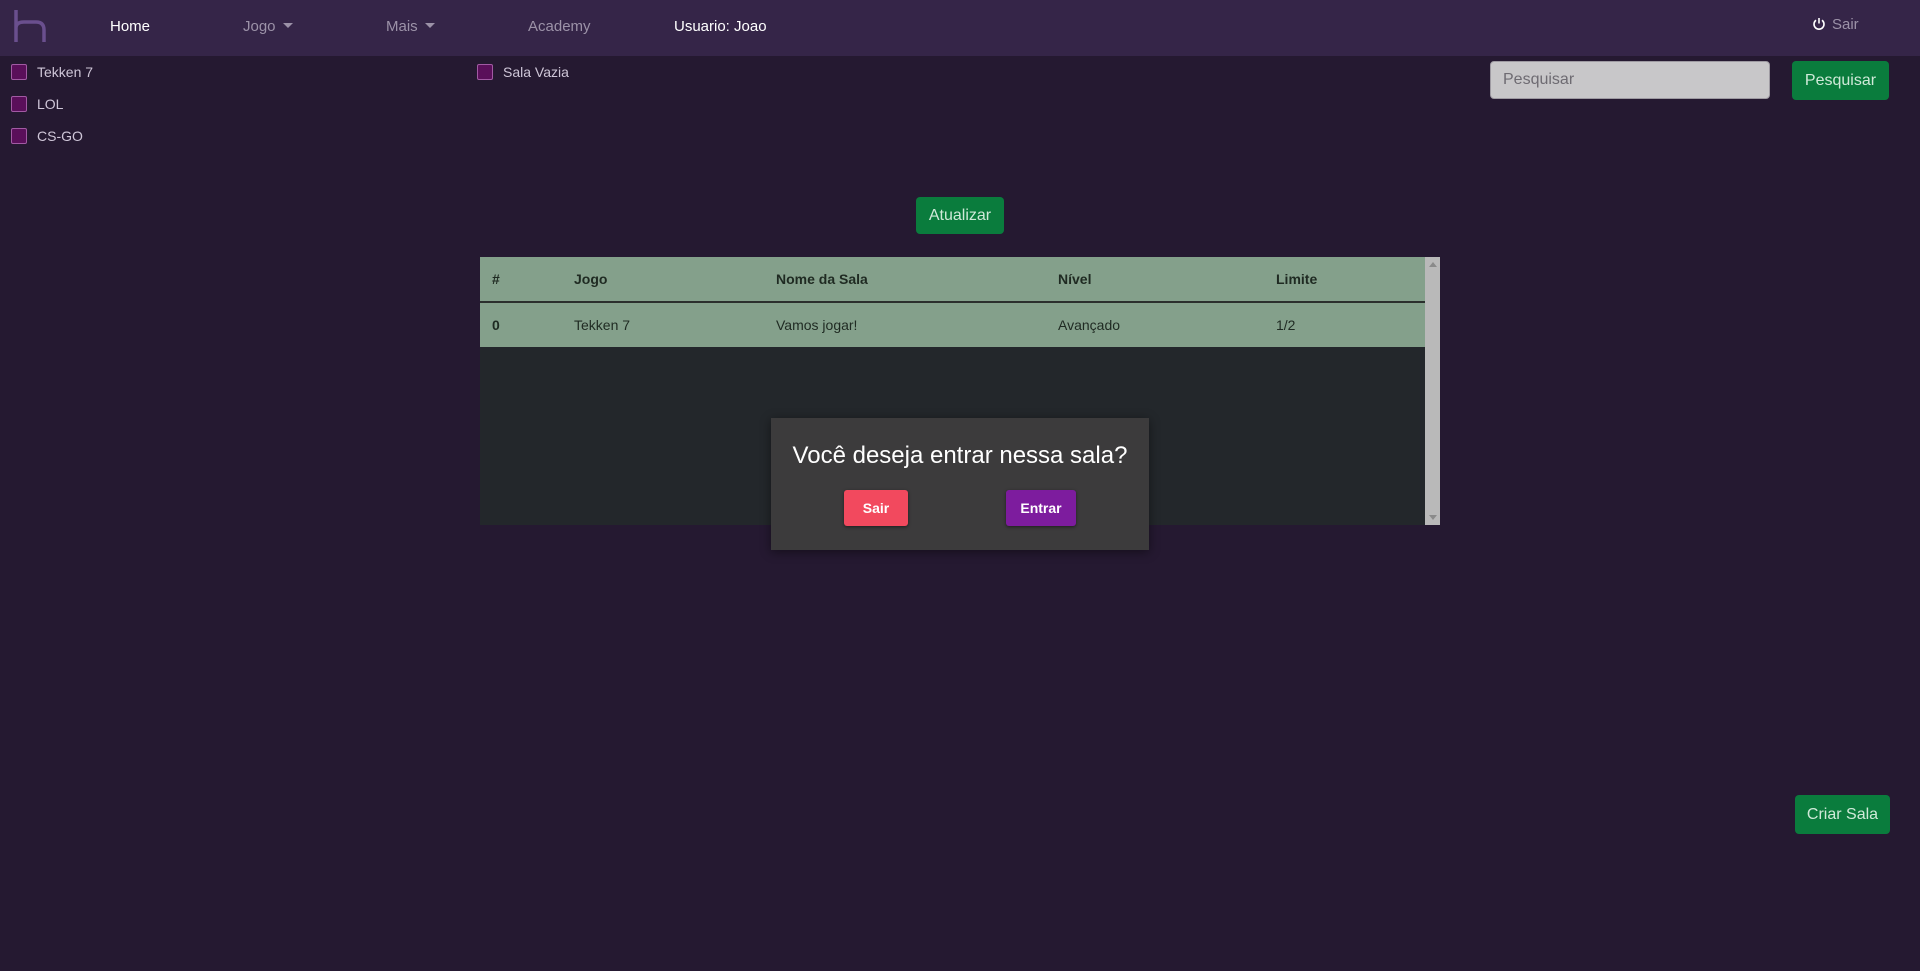 The height and width of the screenshot is (971, 1920). What do you see at coordinates (536, 72) in the screenshot?
I see `filter-label: Sala Vazia` at bounding box center [536, 72].